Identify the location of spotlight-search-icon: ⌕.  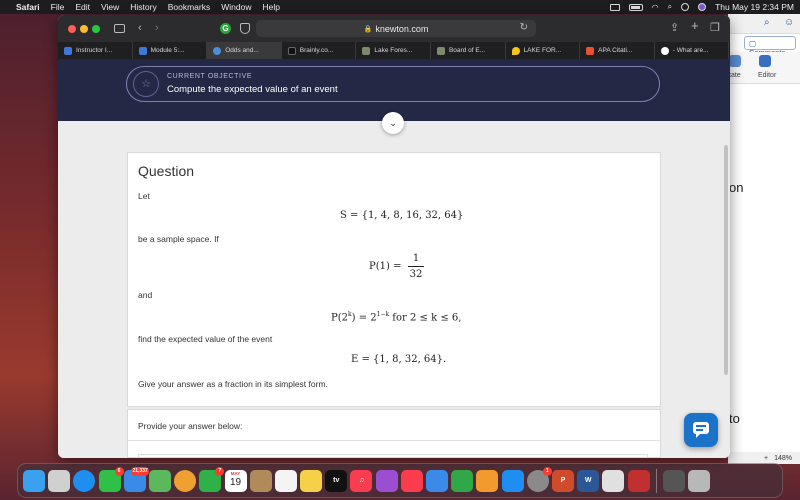
(670, 7).